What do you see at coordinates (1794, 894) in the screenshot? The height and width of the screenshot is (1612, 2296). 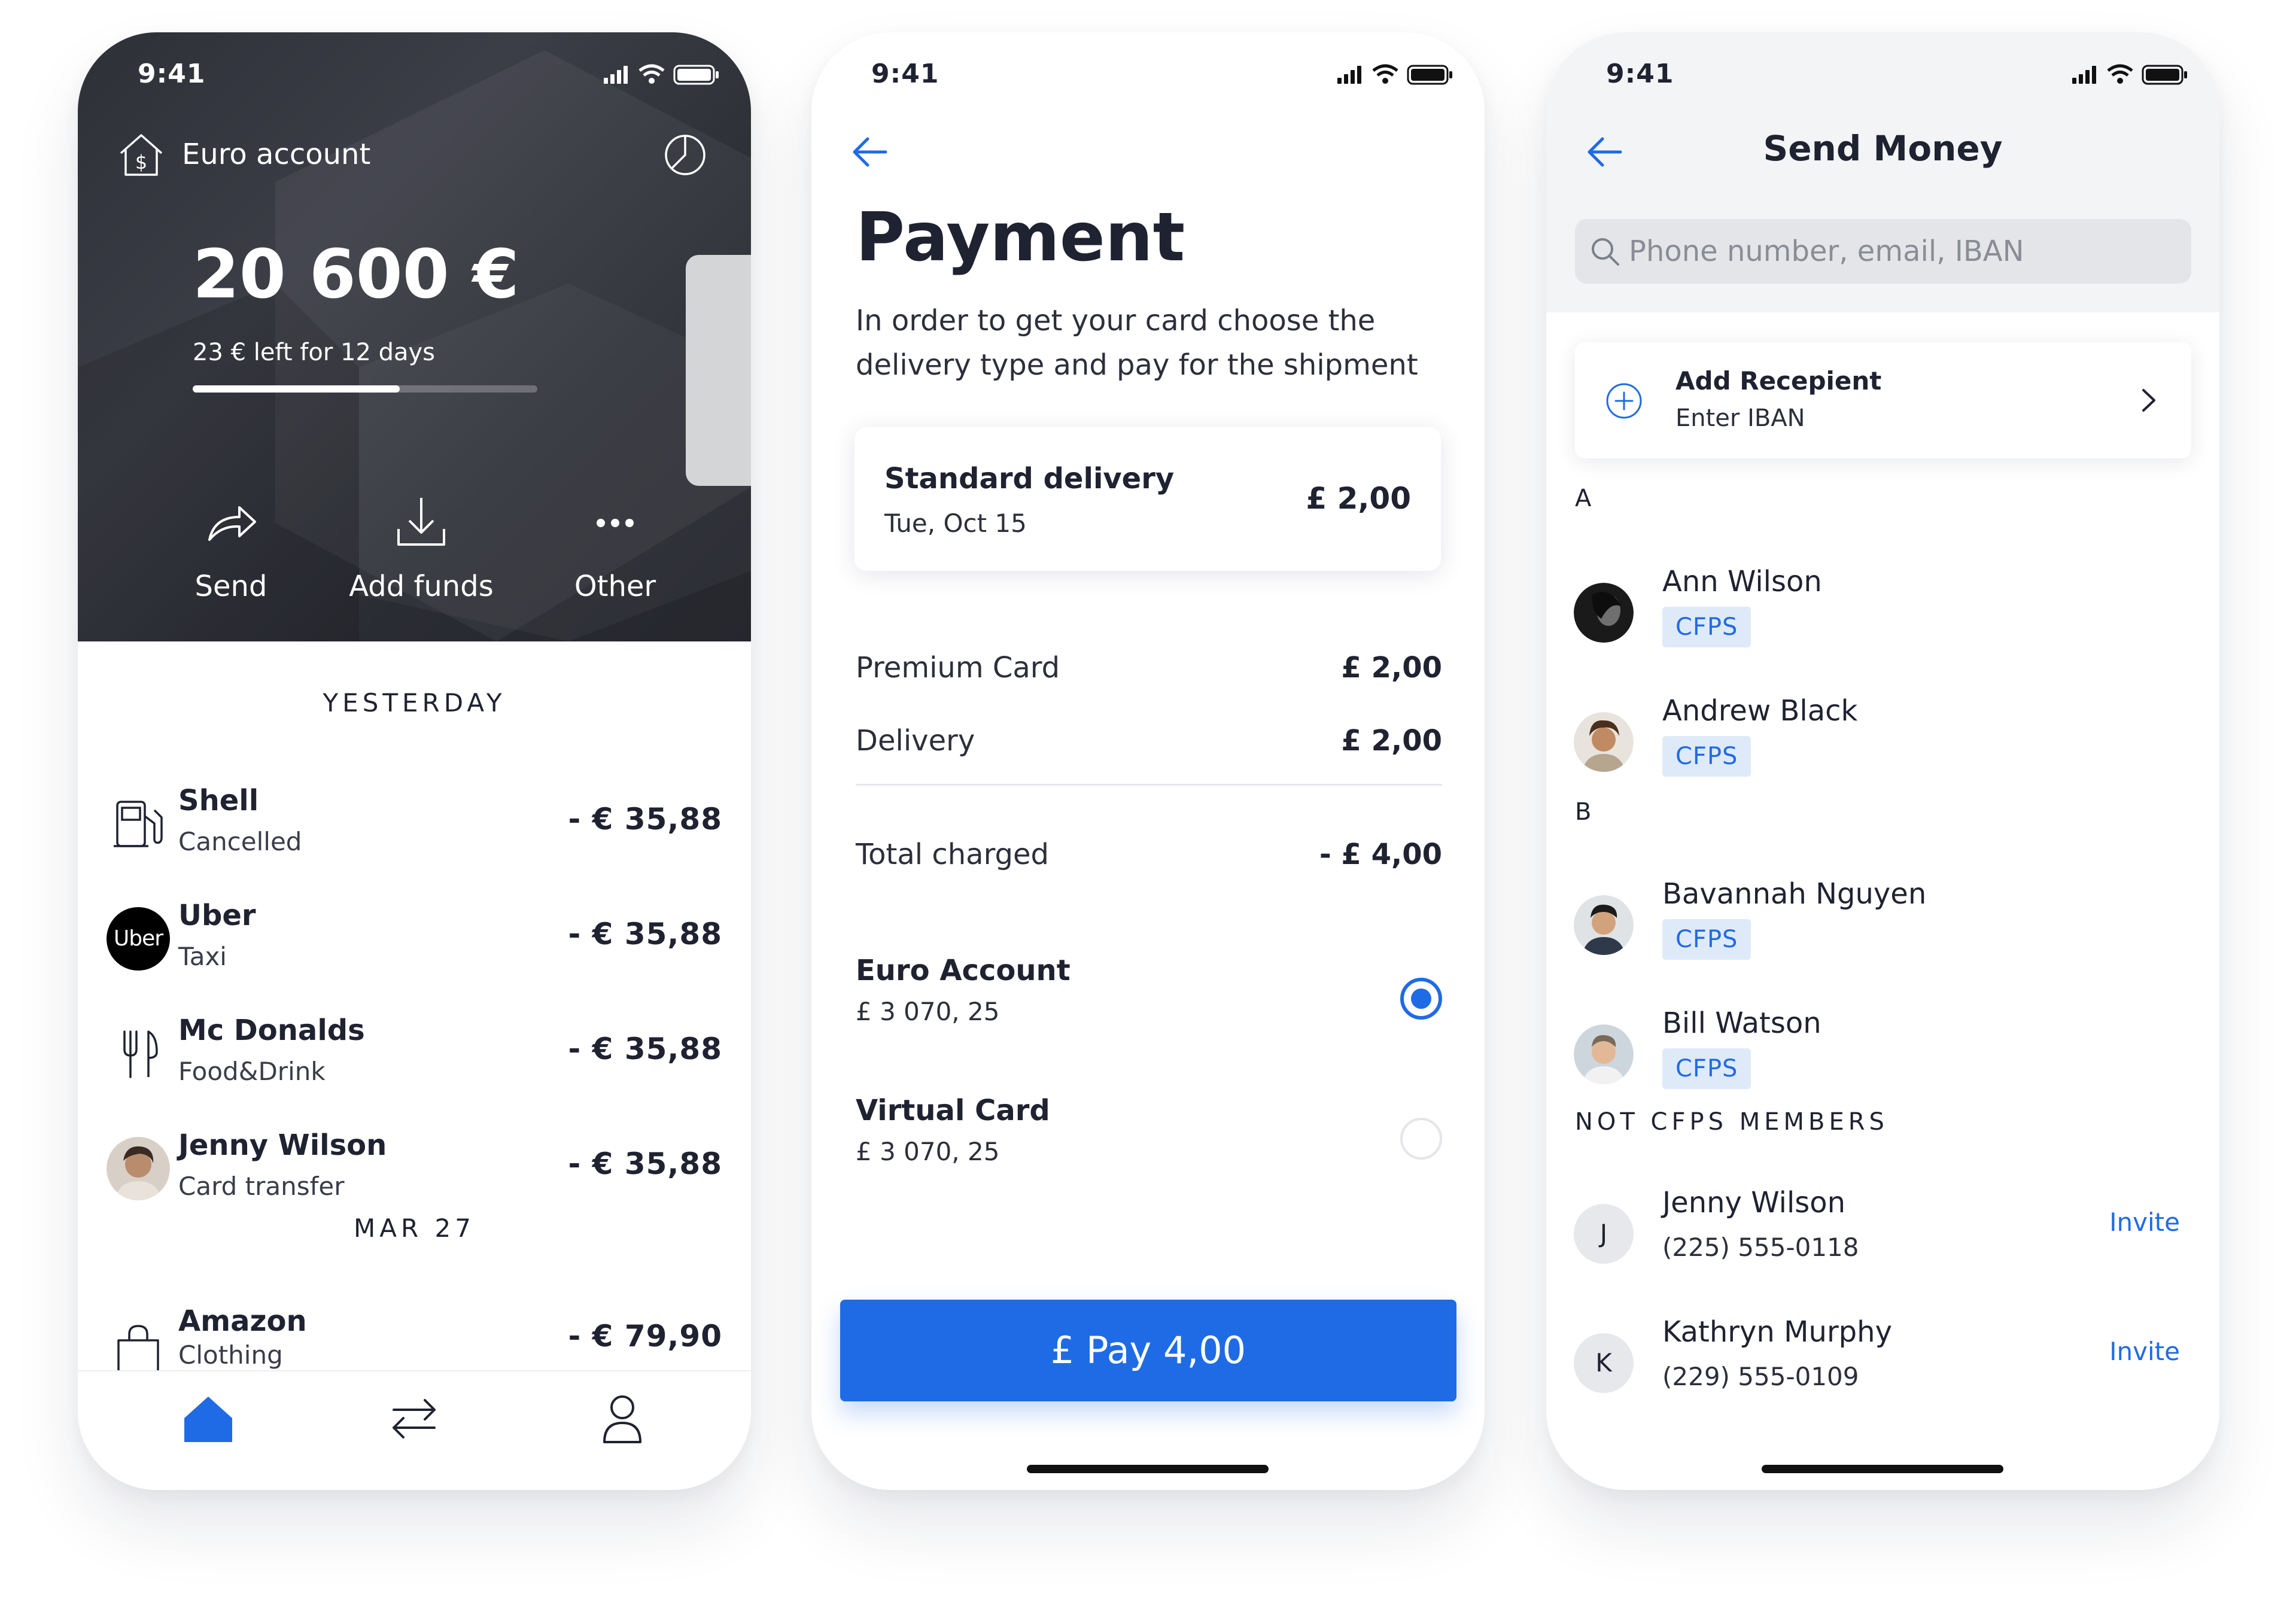 I see `contact-name: Bavannah Nguyen` at bounding box center [1794, 894].